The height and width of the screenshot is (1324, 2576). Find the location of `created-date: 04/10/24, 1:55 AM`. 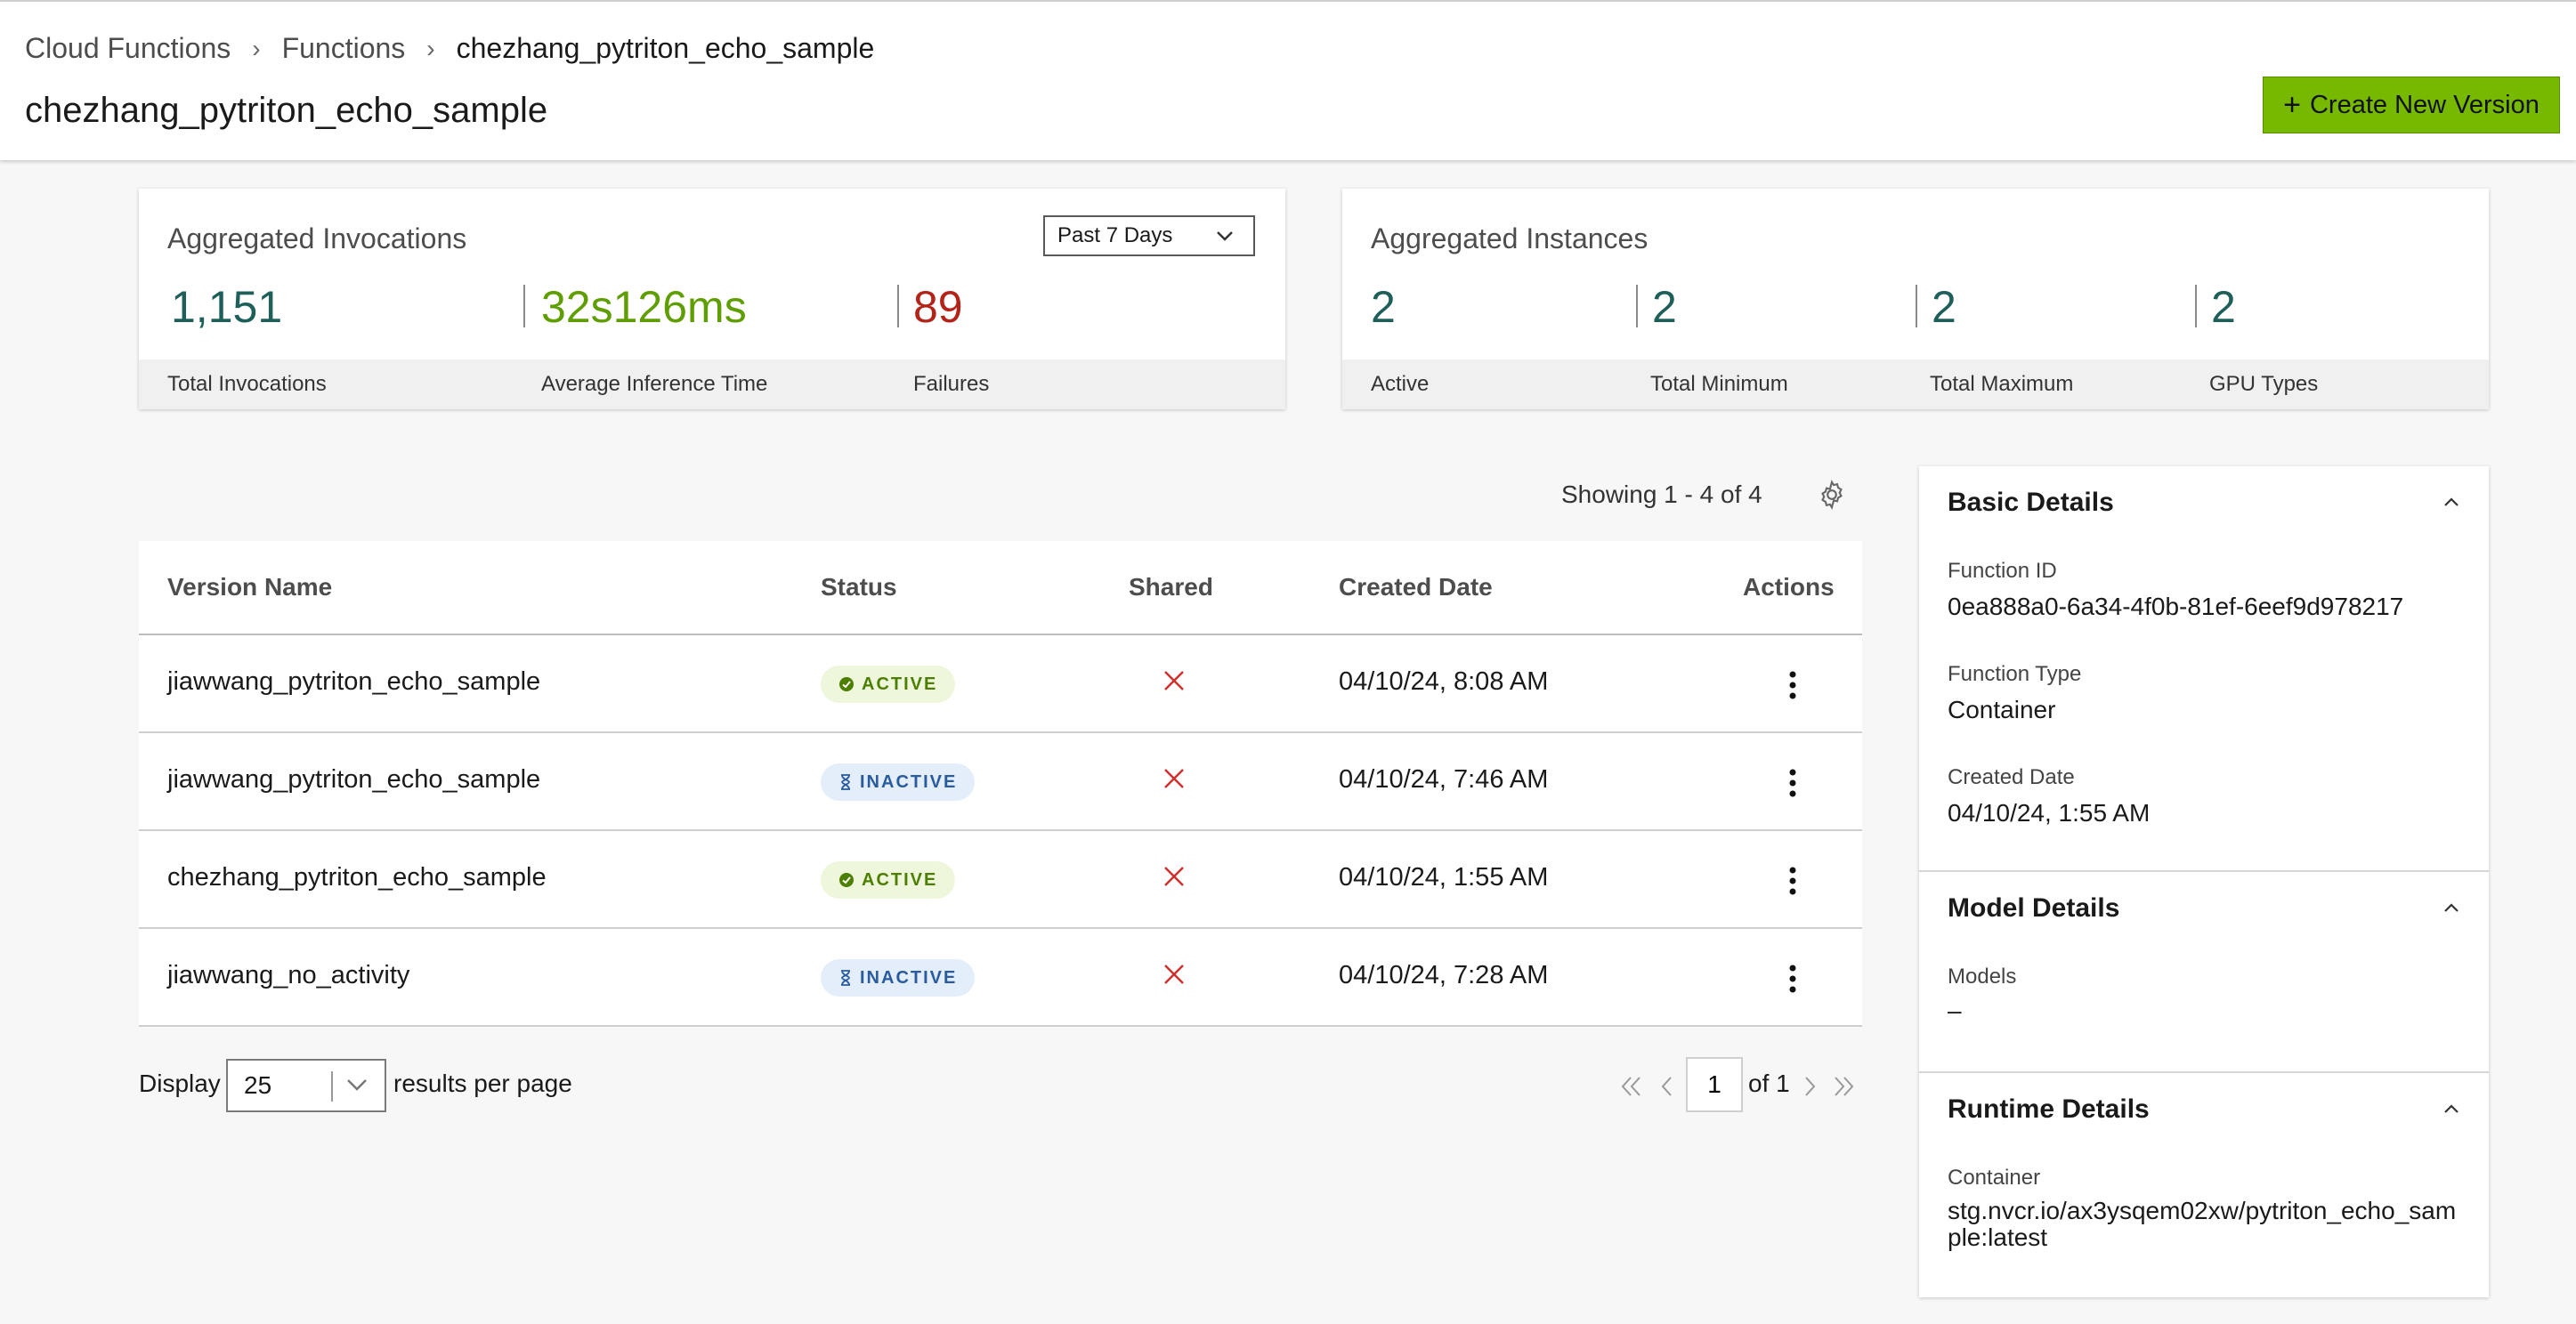

created-date: 04/10/24, 1:55 AM is located at coordinates (1444, 877).